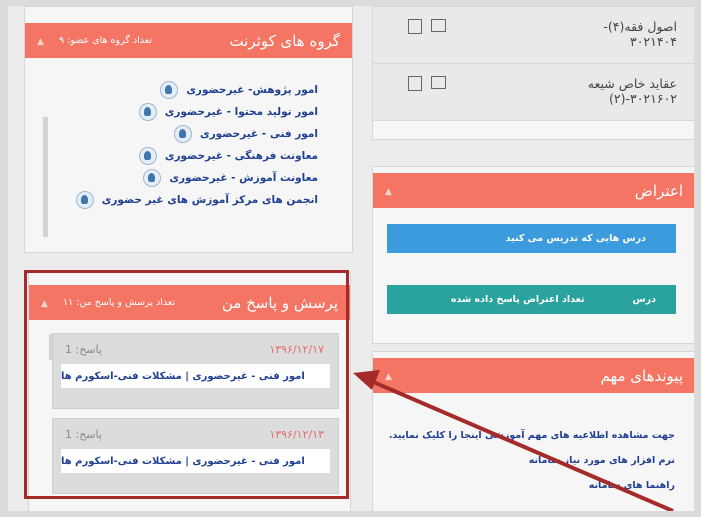  I want to click on objection-stats-bar: درس تعداد اعتراض پاسخ داده شده, so click(531, 299).